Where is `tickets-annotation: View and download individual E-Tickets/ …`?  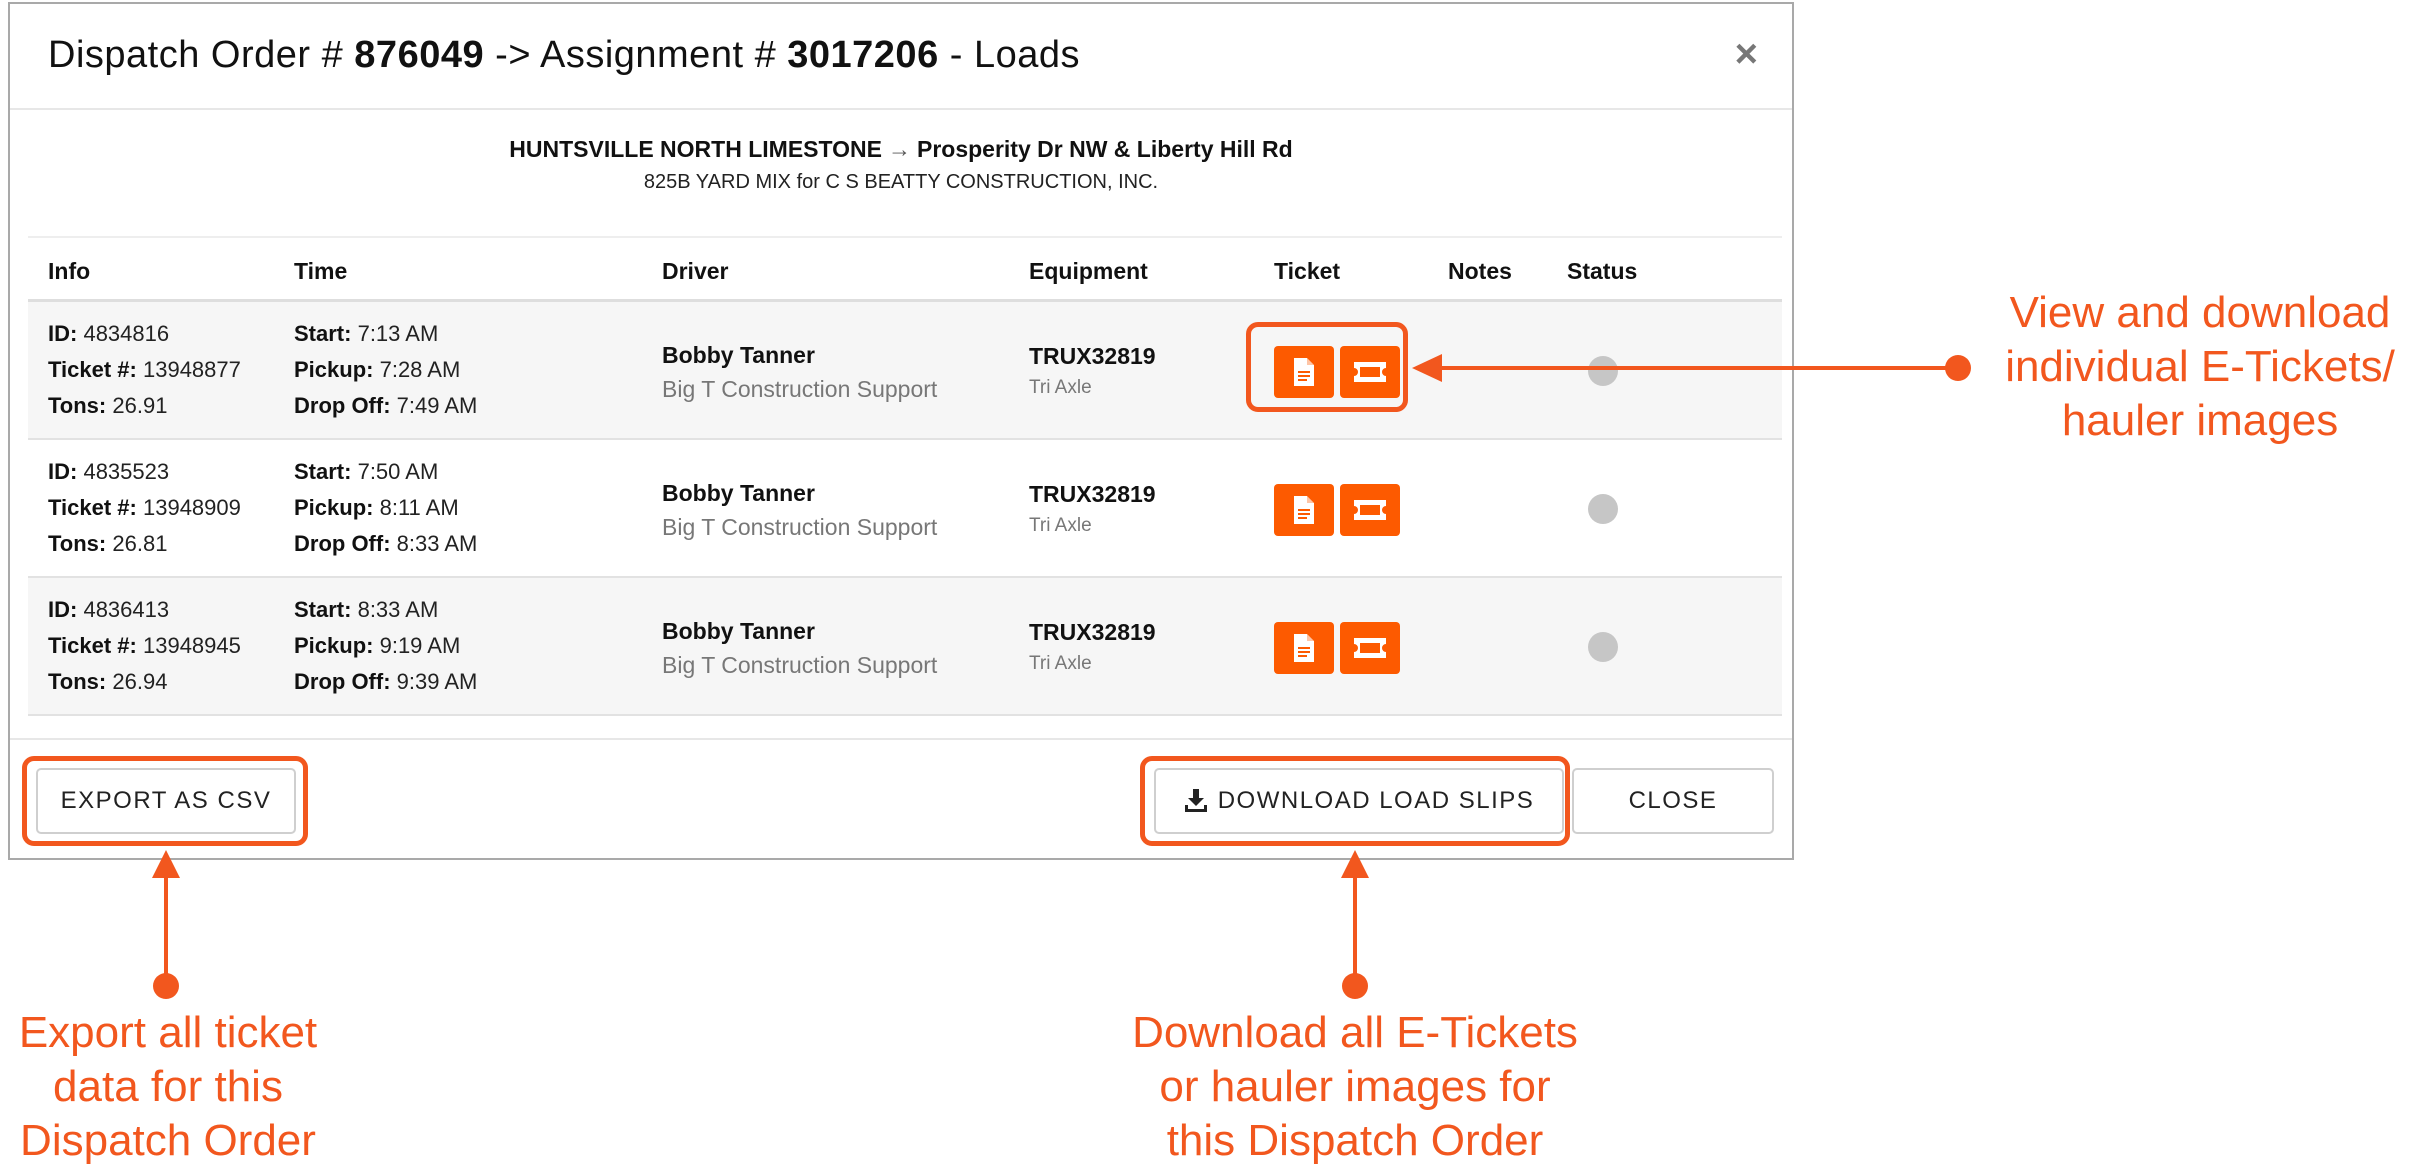
tickets-annotation: View and download individual E-Tickets/ … is located at coordinates (2200, 366).